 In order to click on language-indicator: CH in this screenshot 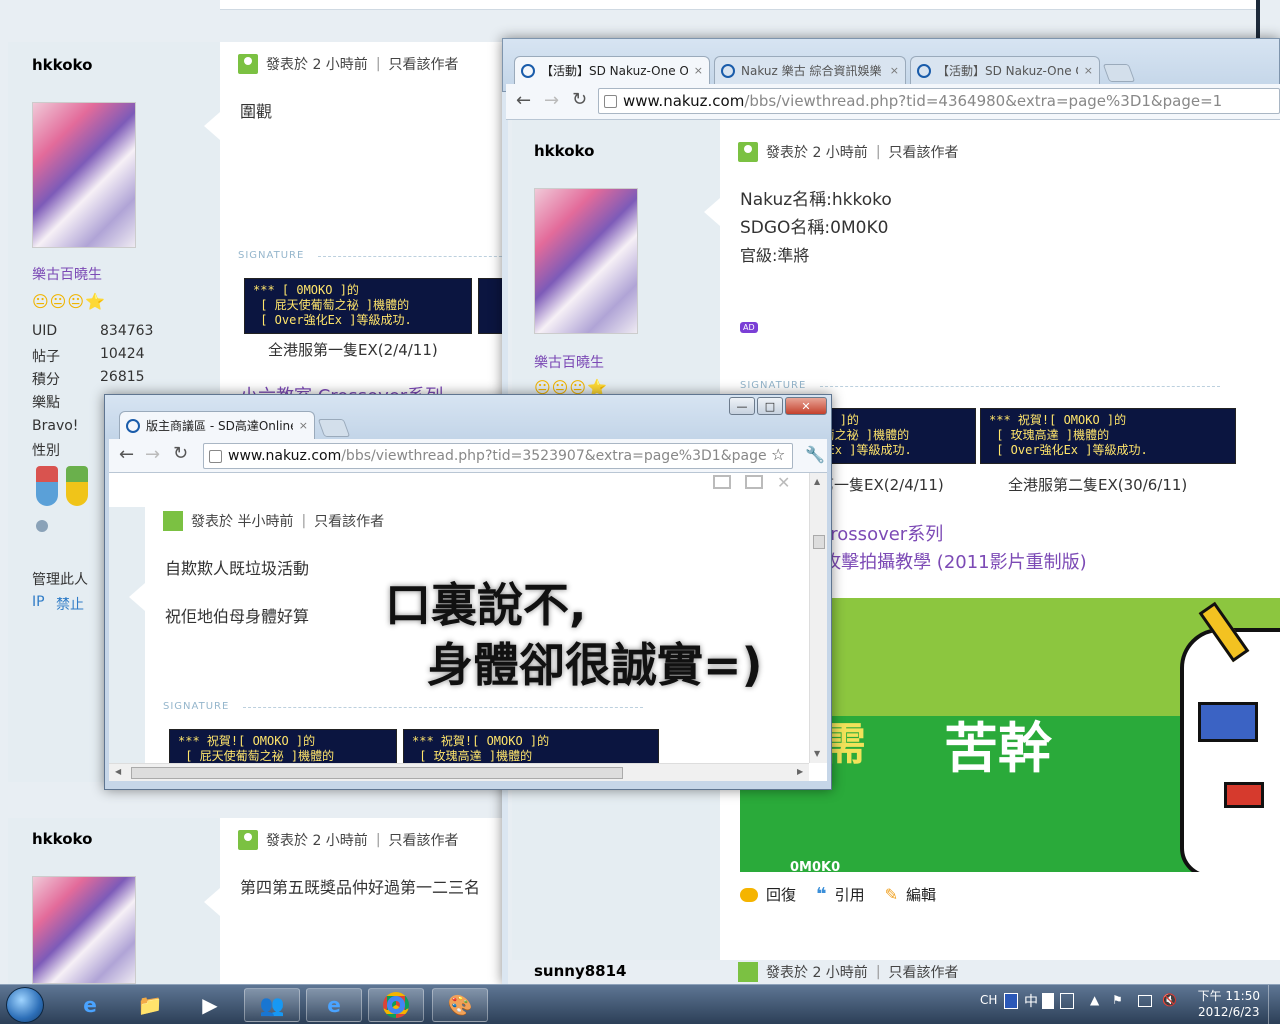, I will do `click(988, 1000)`.